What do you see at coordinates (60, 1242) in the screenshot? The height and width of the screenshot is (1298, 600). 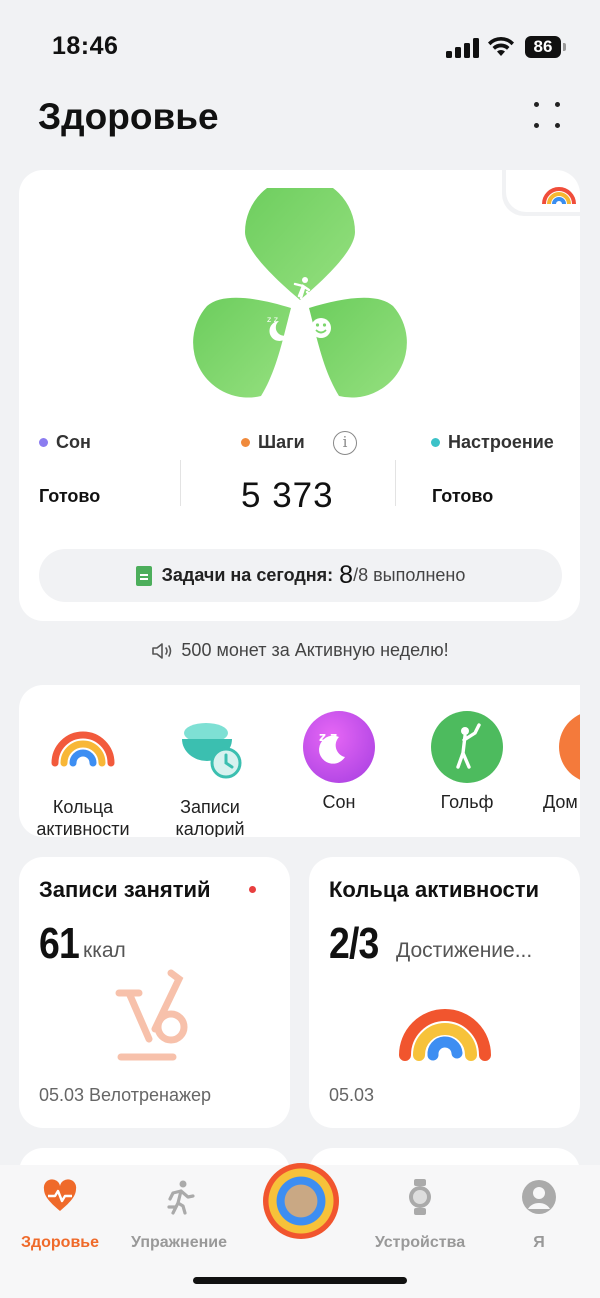 I see `tab-label: Здоровье` at bounding box center [60, 1242].